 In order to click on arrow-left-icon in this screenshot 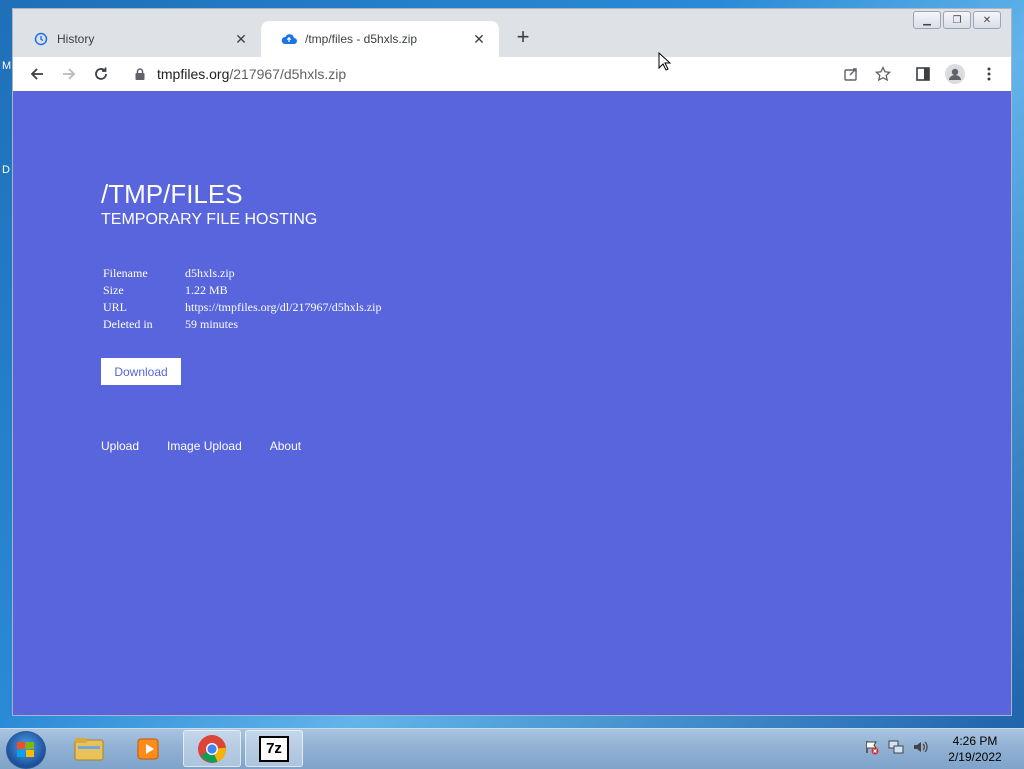, I will do `click(36, 74)`.